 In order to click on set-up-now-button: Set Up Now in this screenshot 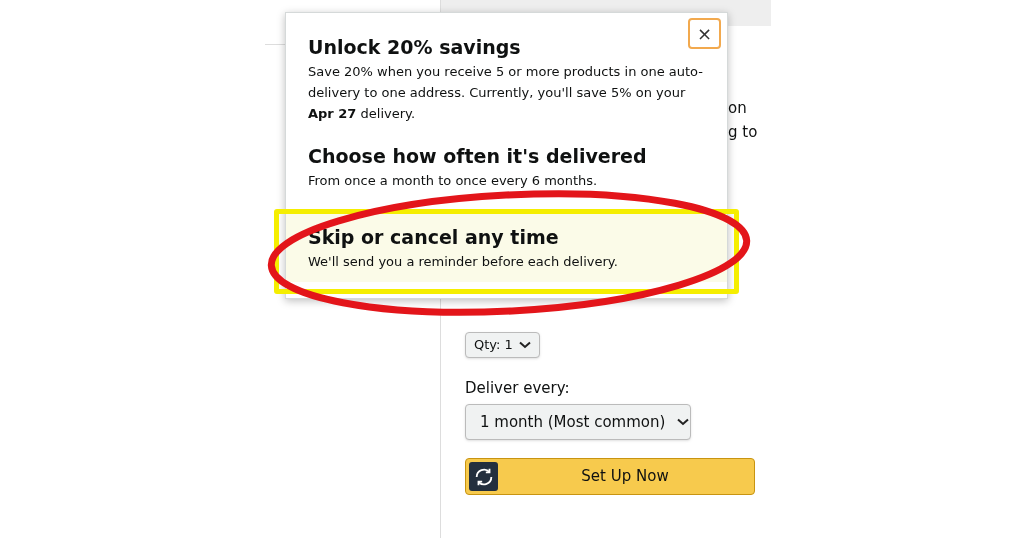, I will do `click(610, 476)`.